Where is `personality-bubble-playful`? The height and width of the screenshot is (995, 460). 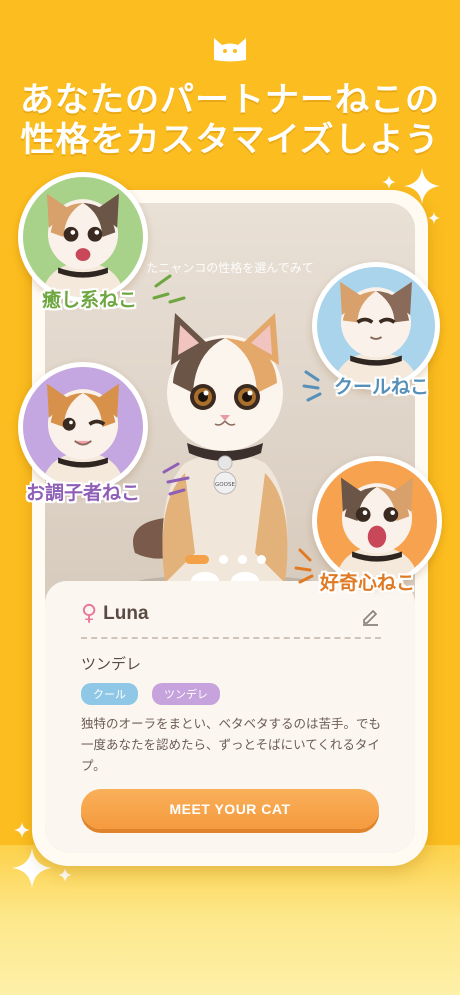
personality-bubble-playful is located at coordinates (83, 427).